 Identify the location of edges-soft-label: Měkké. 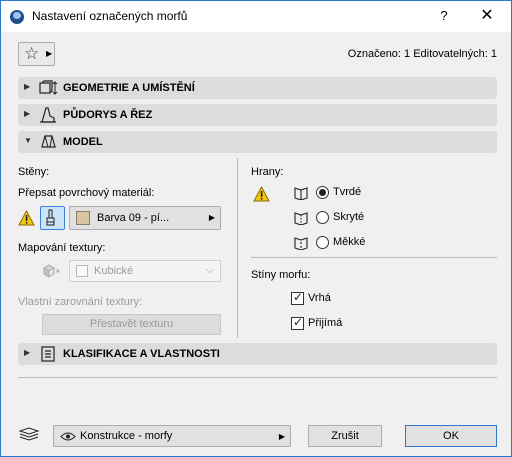
(349, 242).